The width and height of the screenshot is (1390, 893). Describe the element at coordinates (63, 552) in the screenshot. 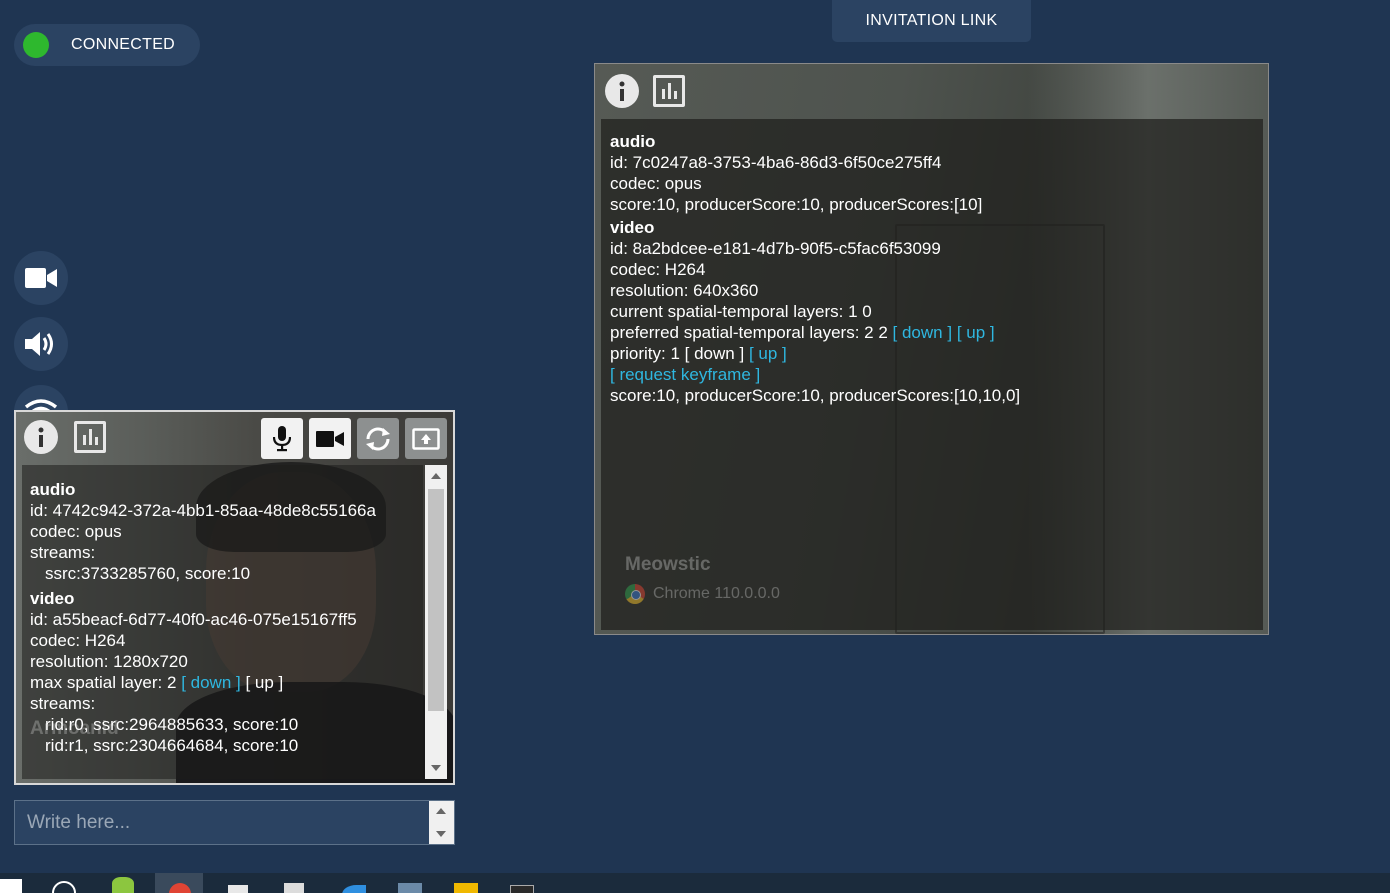

I see `audio-streams: streams:` at that location.